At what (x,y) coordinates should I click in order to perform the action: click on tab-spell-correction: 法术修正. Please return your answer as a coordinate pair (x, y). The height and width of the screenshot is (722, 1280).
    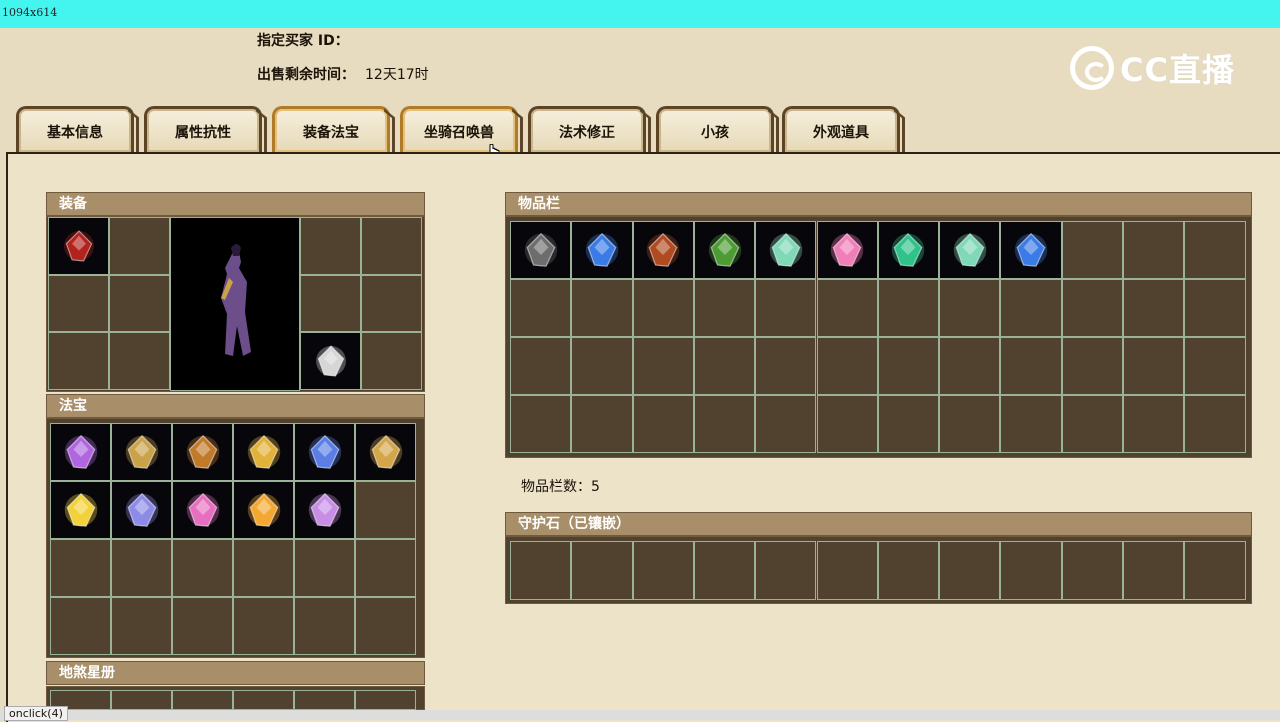
    Looking at the image, I should click on (587, 129).